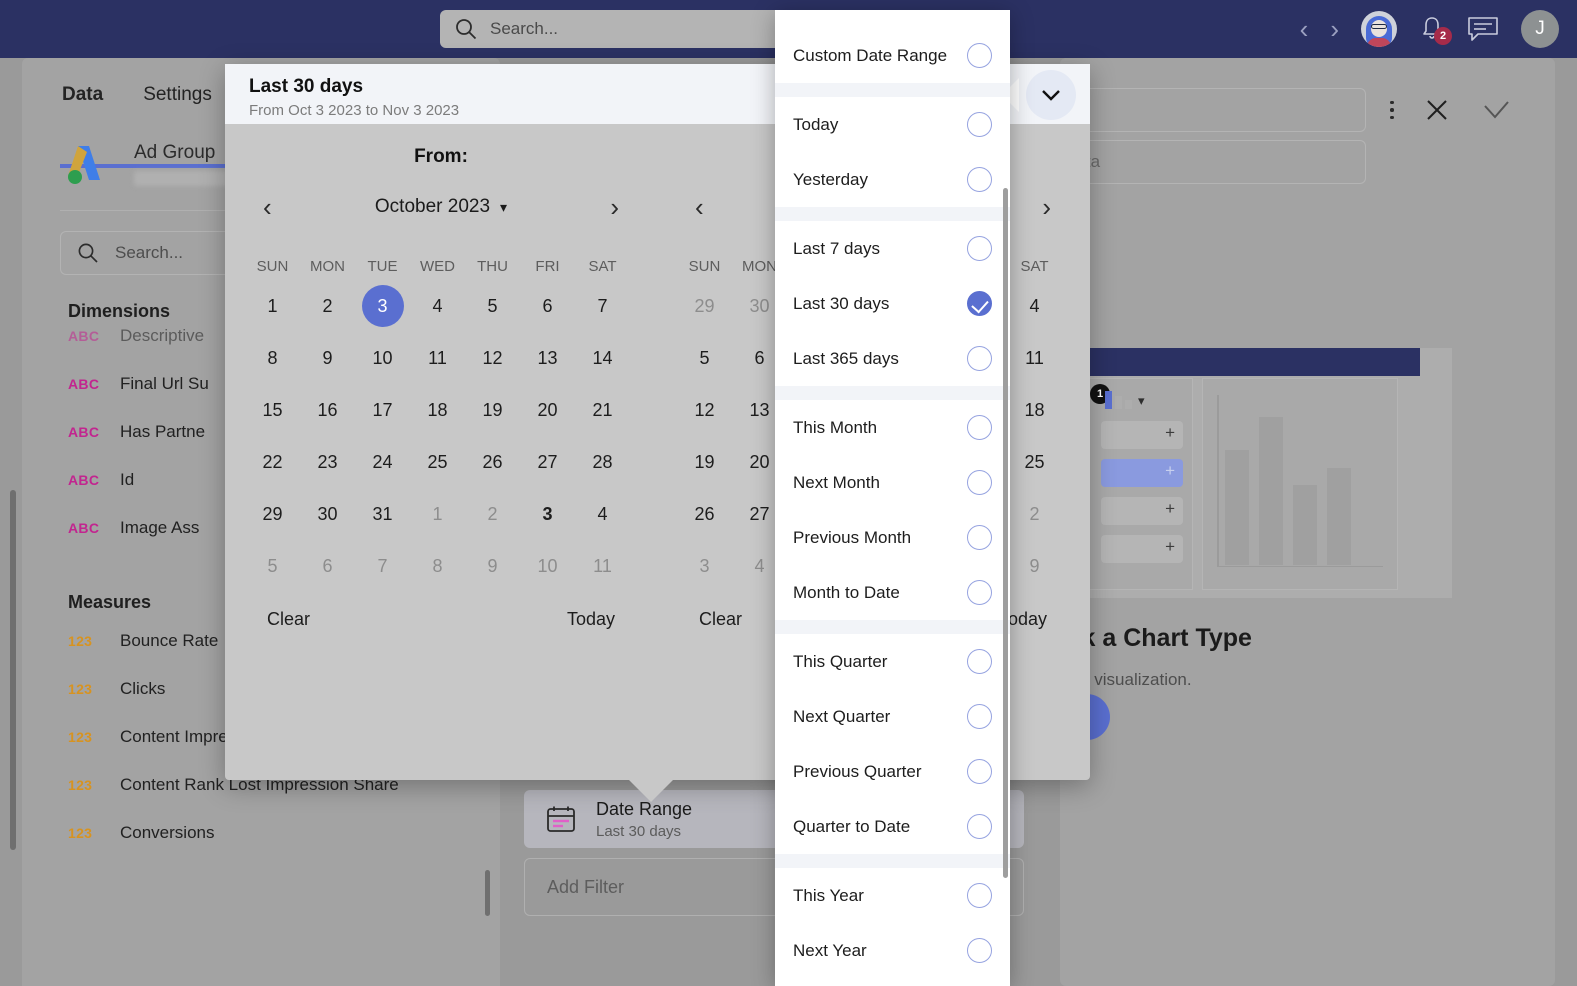  Describe the element at coordinates (272, 410) in the screenshot. I see `calendar-day: 15` at that location.